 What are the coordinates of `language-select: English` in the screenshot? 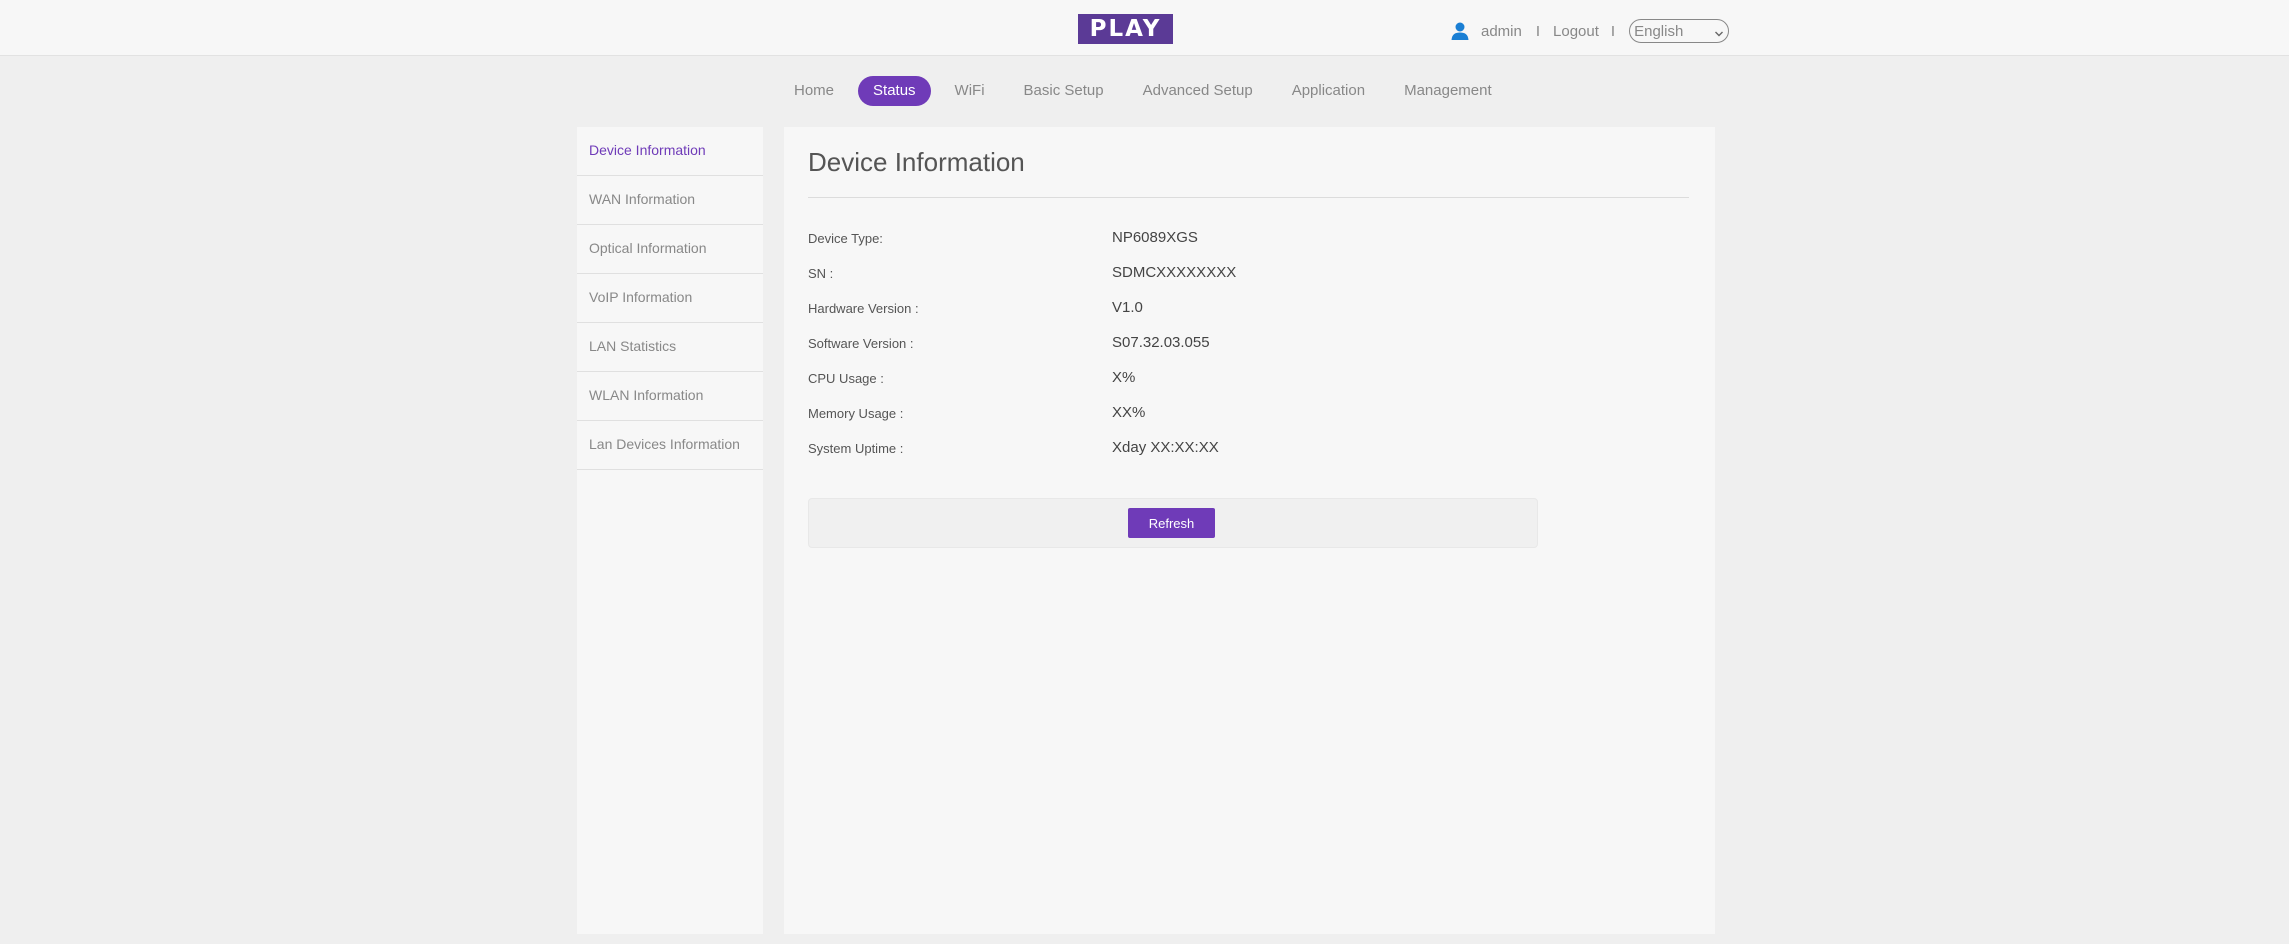 It's located at (1679, 31).